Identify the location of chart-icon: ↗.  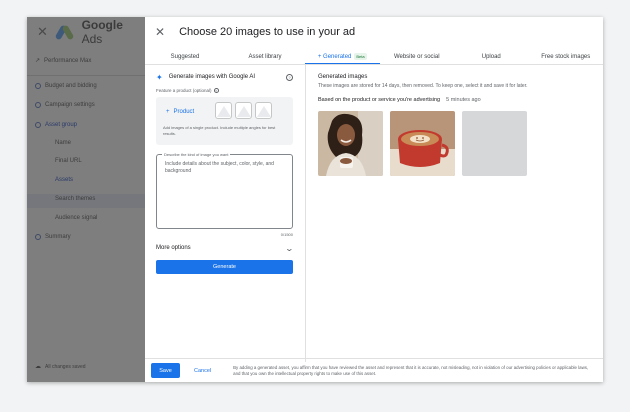
(38, 61).